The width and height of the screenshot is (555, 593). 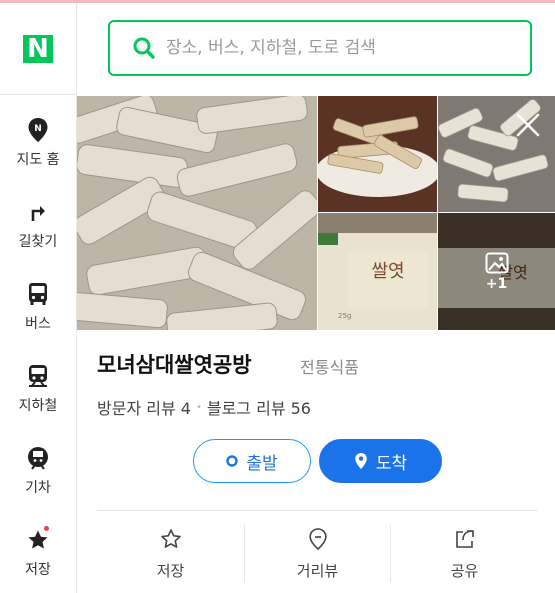 I want to click on divider, so click(x=317, y=510).